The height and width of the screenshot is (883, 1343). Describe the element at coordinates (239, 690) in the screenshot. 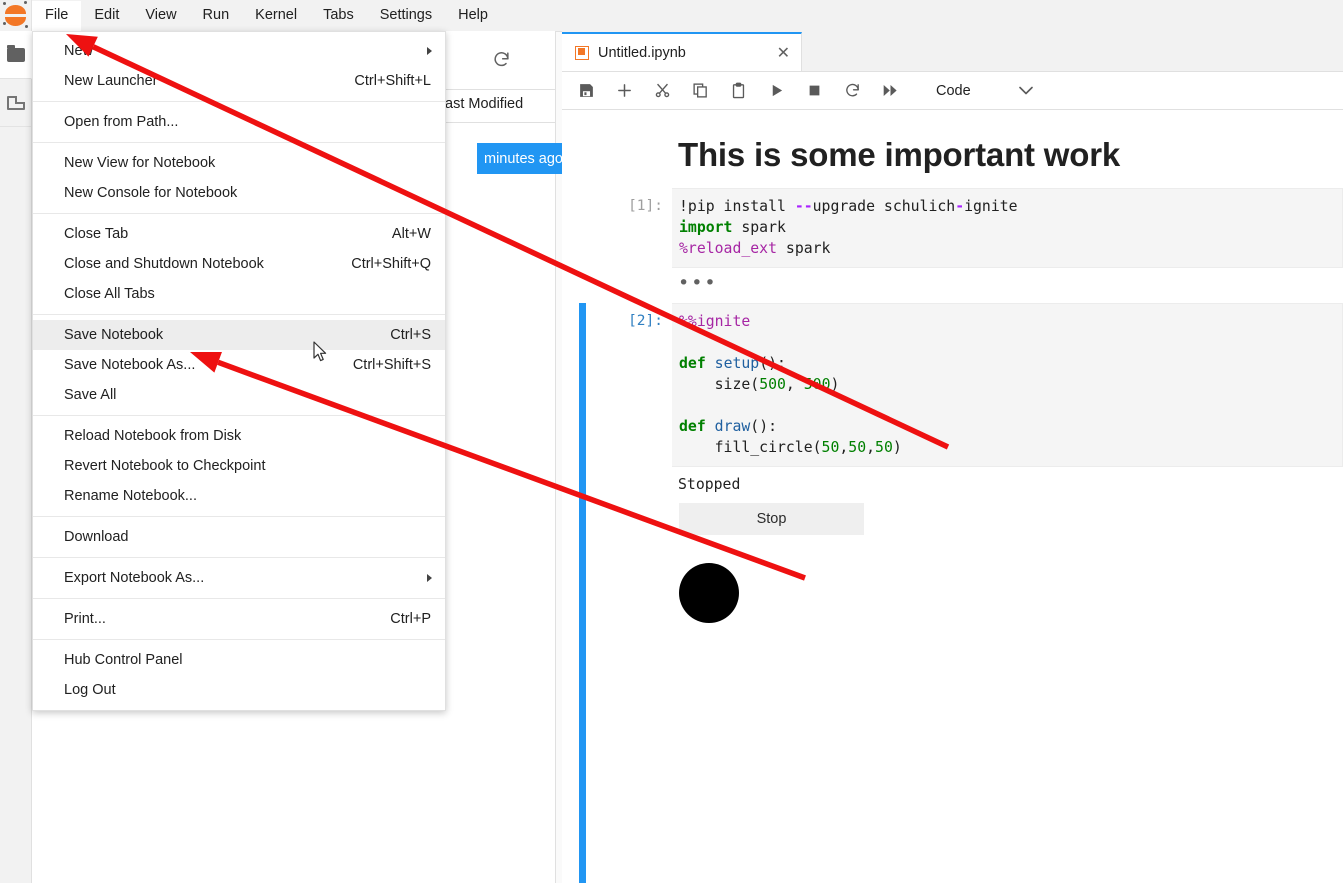

I see `menu-item-log-out: Log Out` at that location.